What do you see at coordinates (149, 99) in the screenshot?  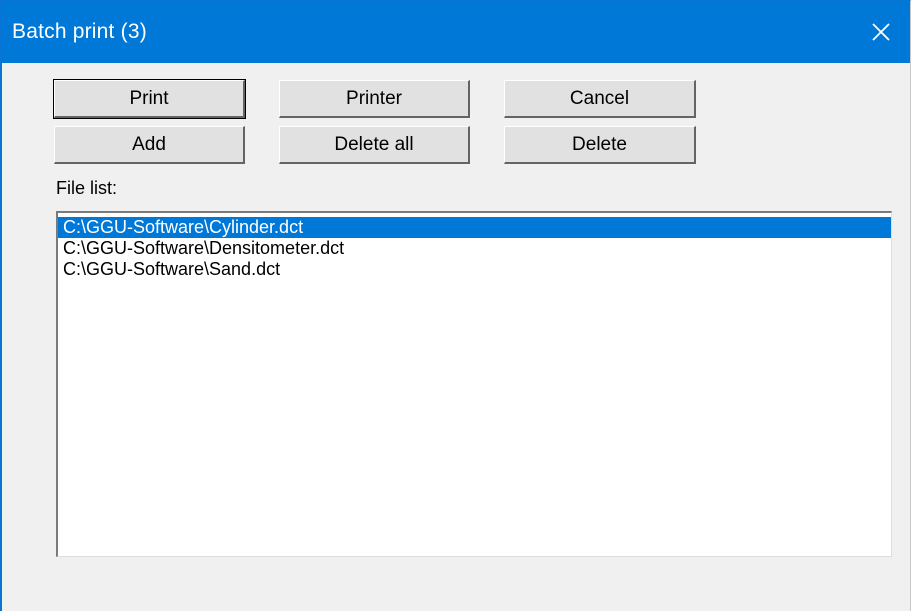 I see `print-button: Print` at bounding box center [149, 99].